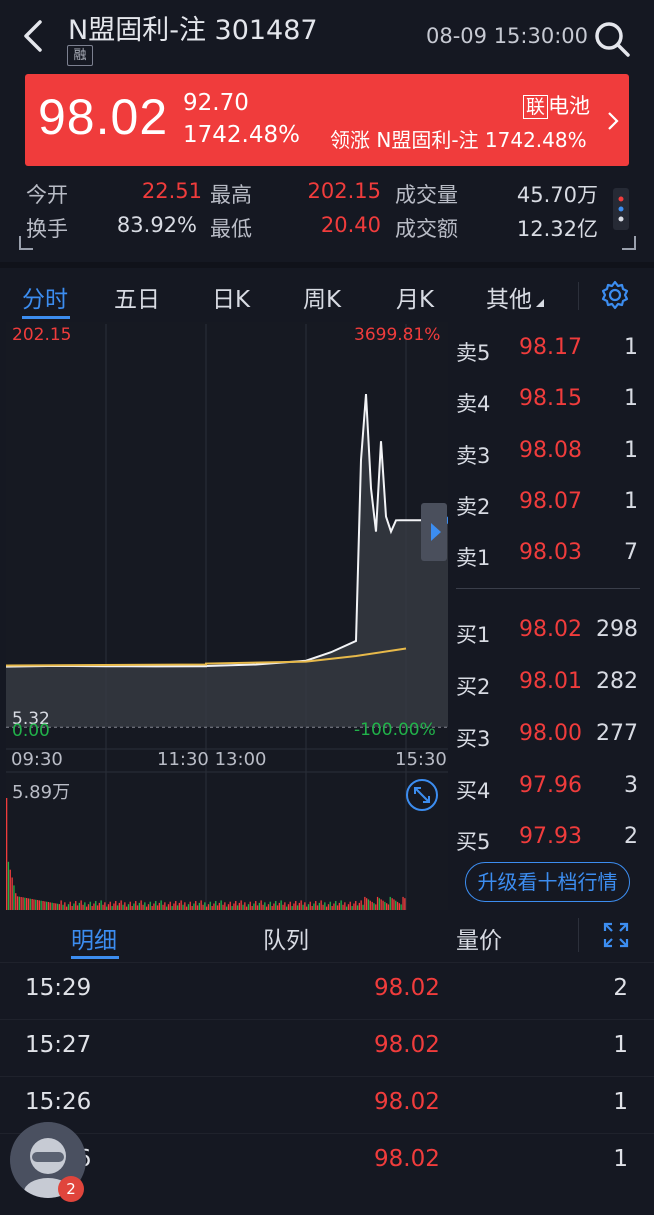 The width and height of the screenshot is (654, 1215). I want to click on low-value: 20.40, so click(350, 225).